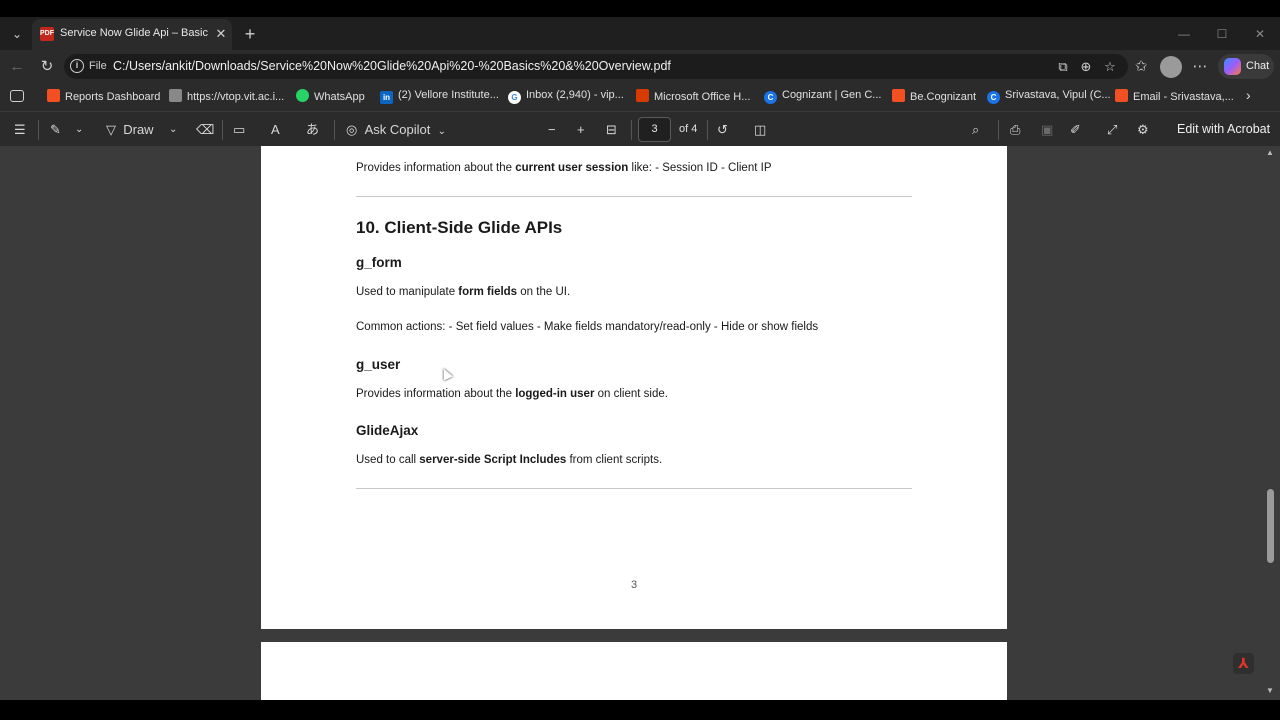 This screenshot has width=1280, height=720. I want to click on bookmarks-overflow-chevron-icon: ›, so click(1248, 95).